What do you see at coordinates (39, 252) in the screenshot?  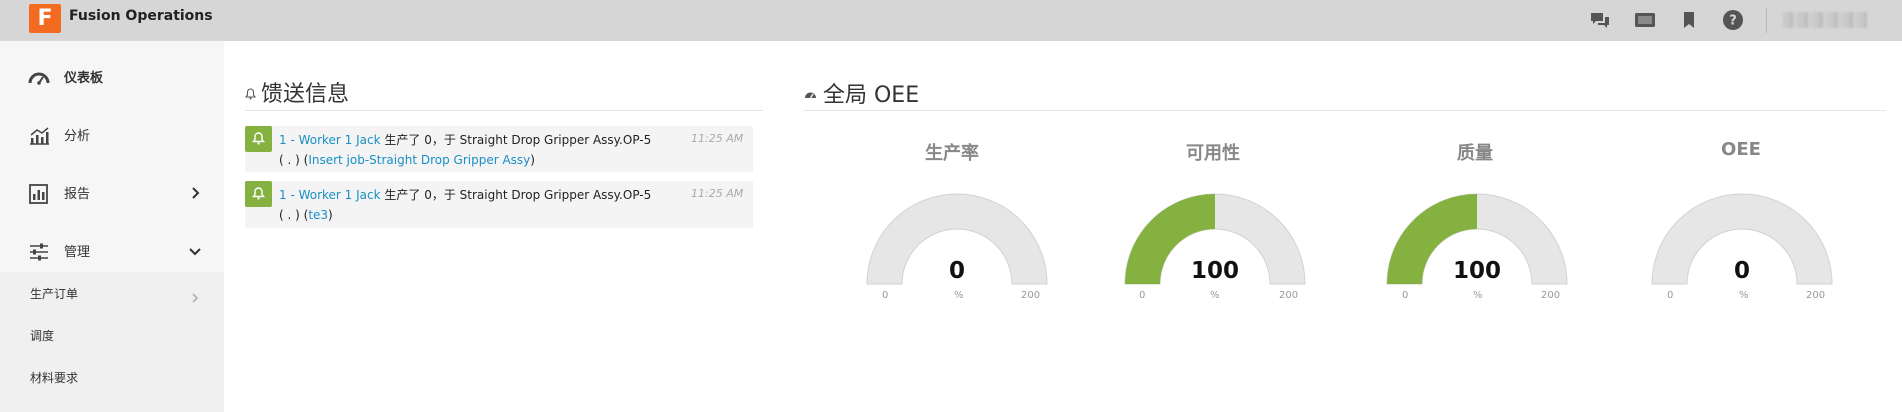 I see `sliders-icon` at bounding box center [39, 252].